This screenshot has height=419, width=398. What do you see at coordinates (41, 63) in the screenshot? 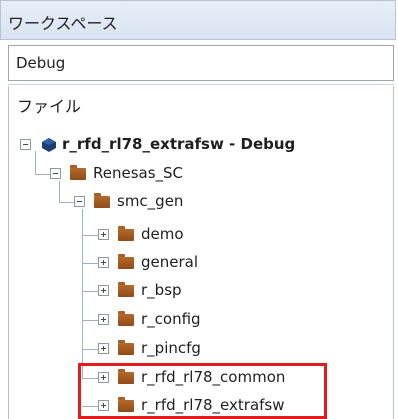
I see `build-configuration-value: Debug` at bounding box center [41, 63].